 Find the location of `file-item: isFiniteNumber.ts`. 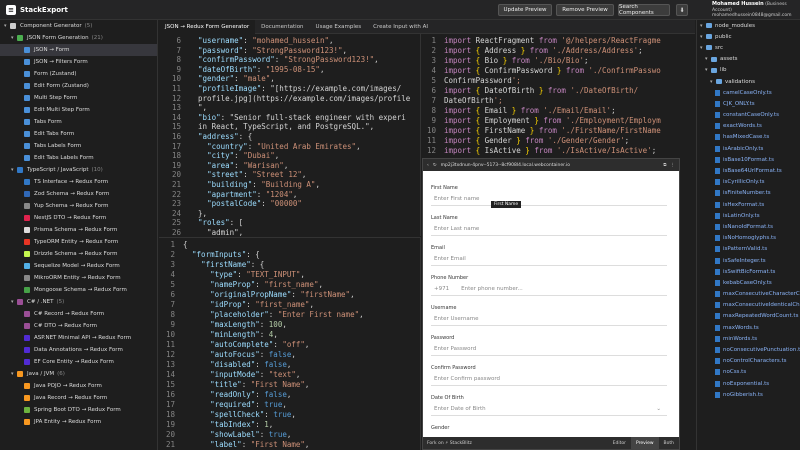

file-item: isFiniteNumber.ts is located at coordinates (748, 193).